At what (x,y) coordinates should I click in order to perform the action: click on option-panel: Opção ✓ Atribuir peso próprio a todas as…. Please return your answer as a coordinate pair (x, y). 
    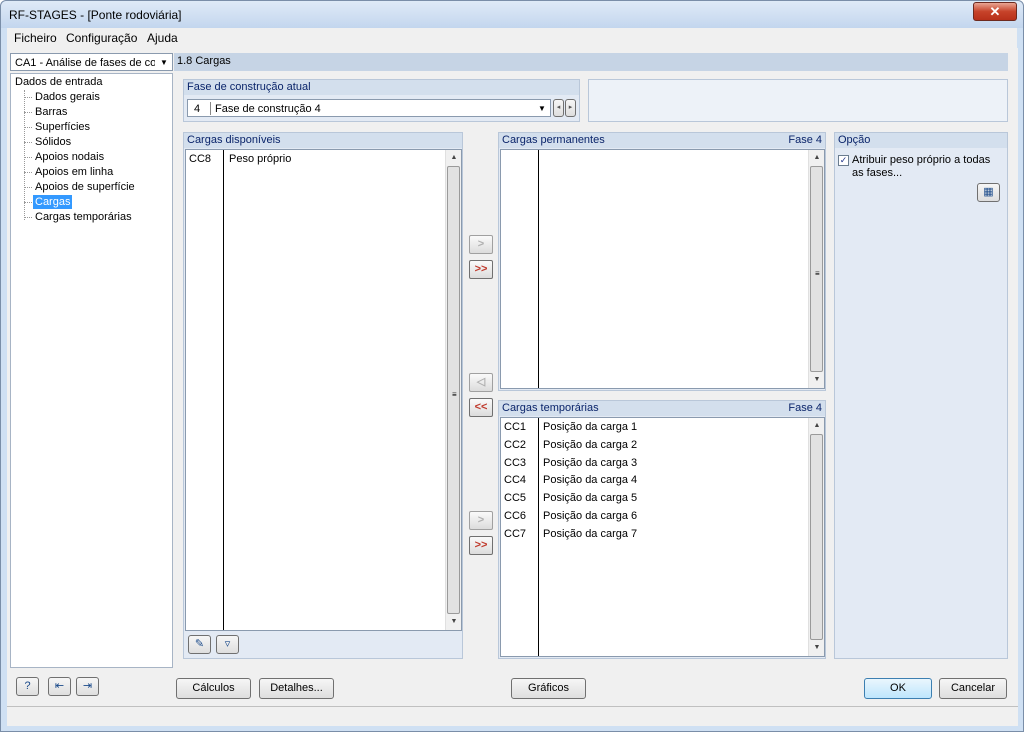
    Looking at the image, I should click on (921, 395).